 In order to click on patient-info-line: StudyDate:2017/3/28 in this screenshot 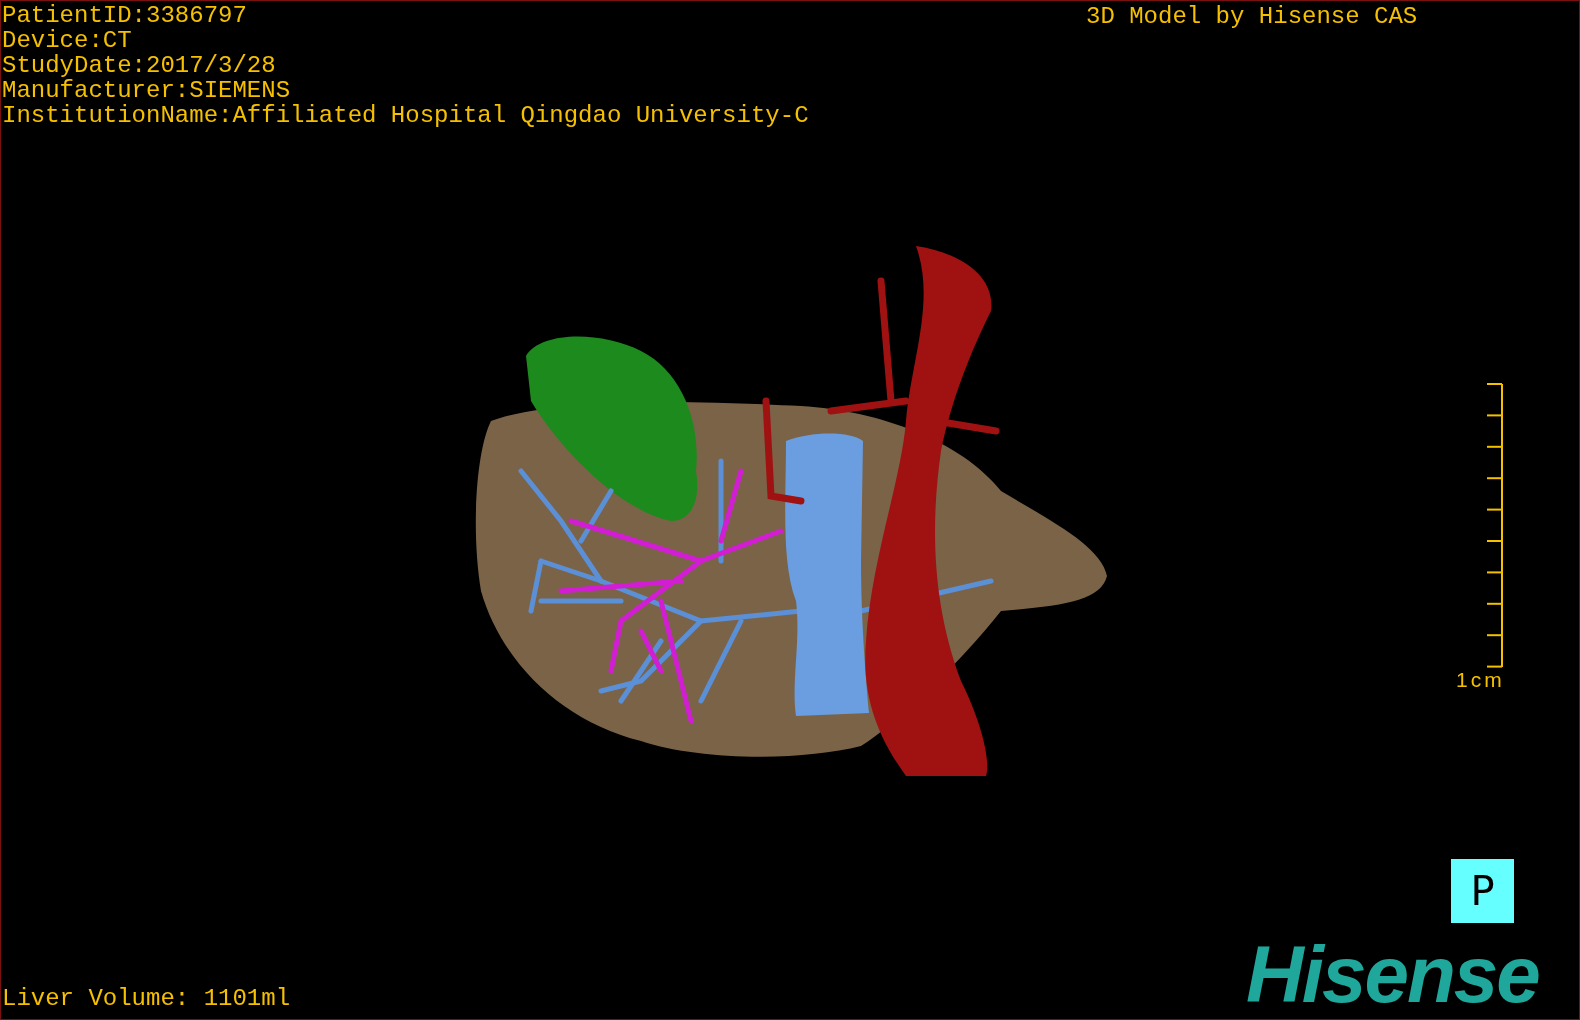, I will do `click(139, 65)`.